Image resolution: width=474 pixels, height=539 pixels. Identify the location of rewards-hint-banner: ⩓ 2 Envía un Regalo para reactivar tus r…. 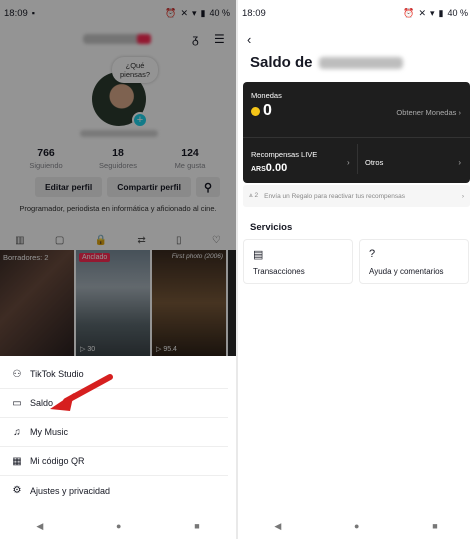
(356, 196).